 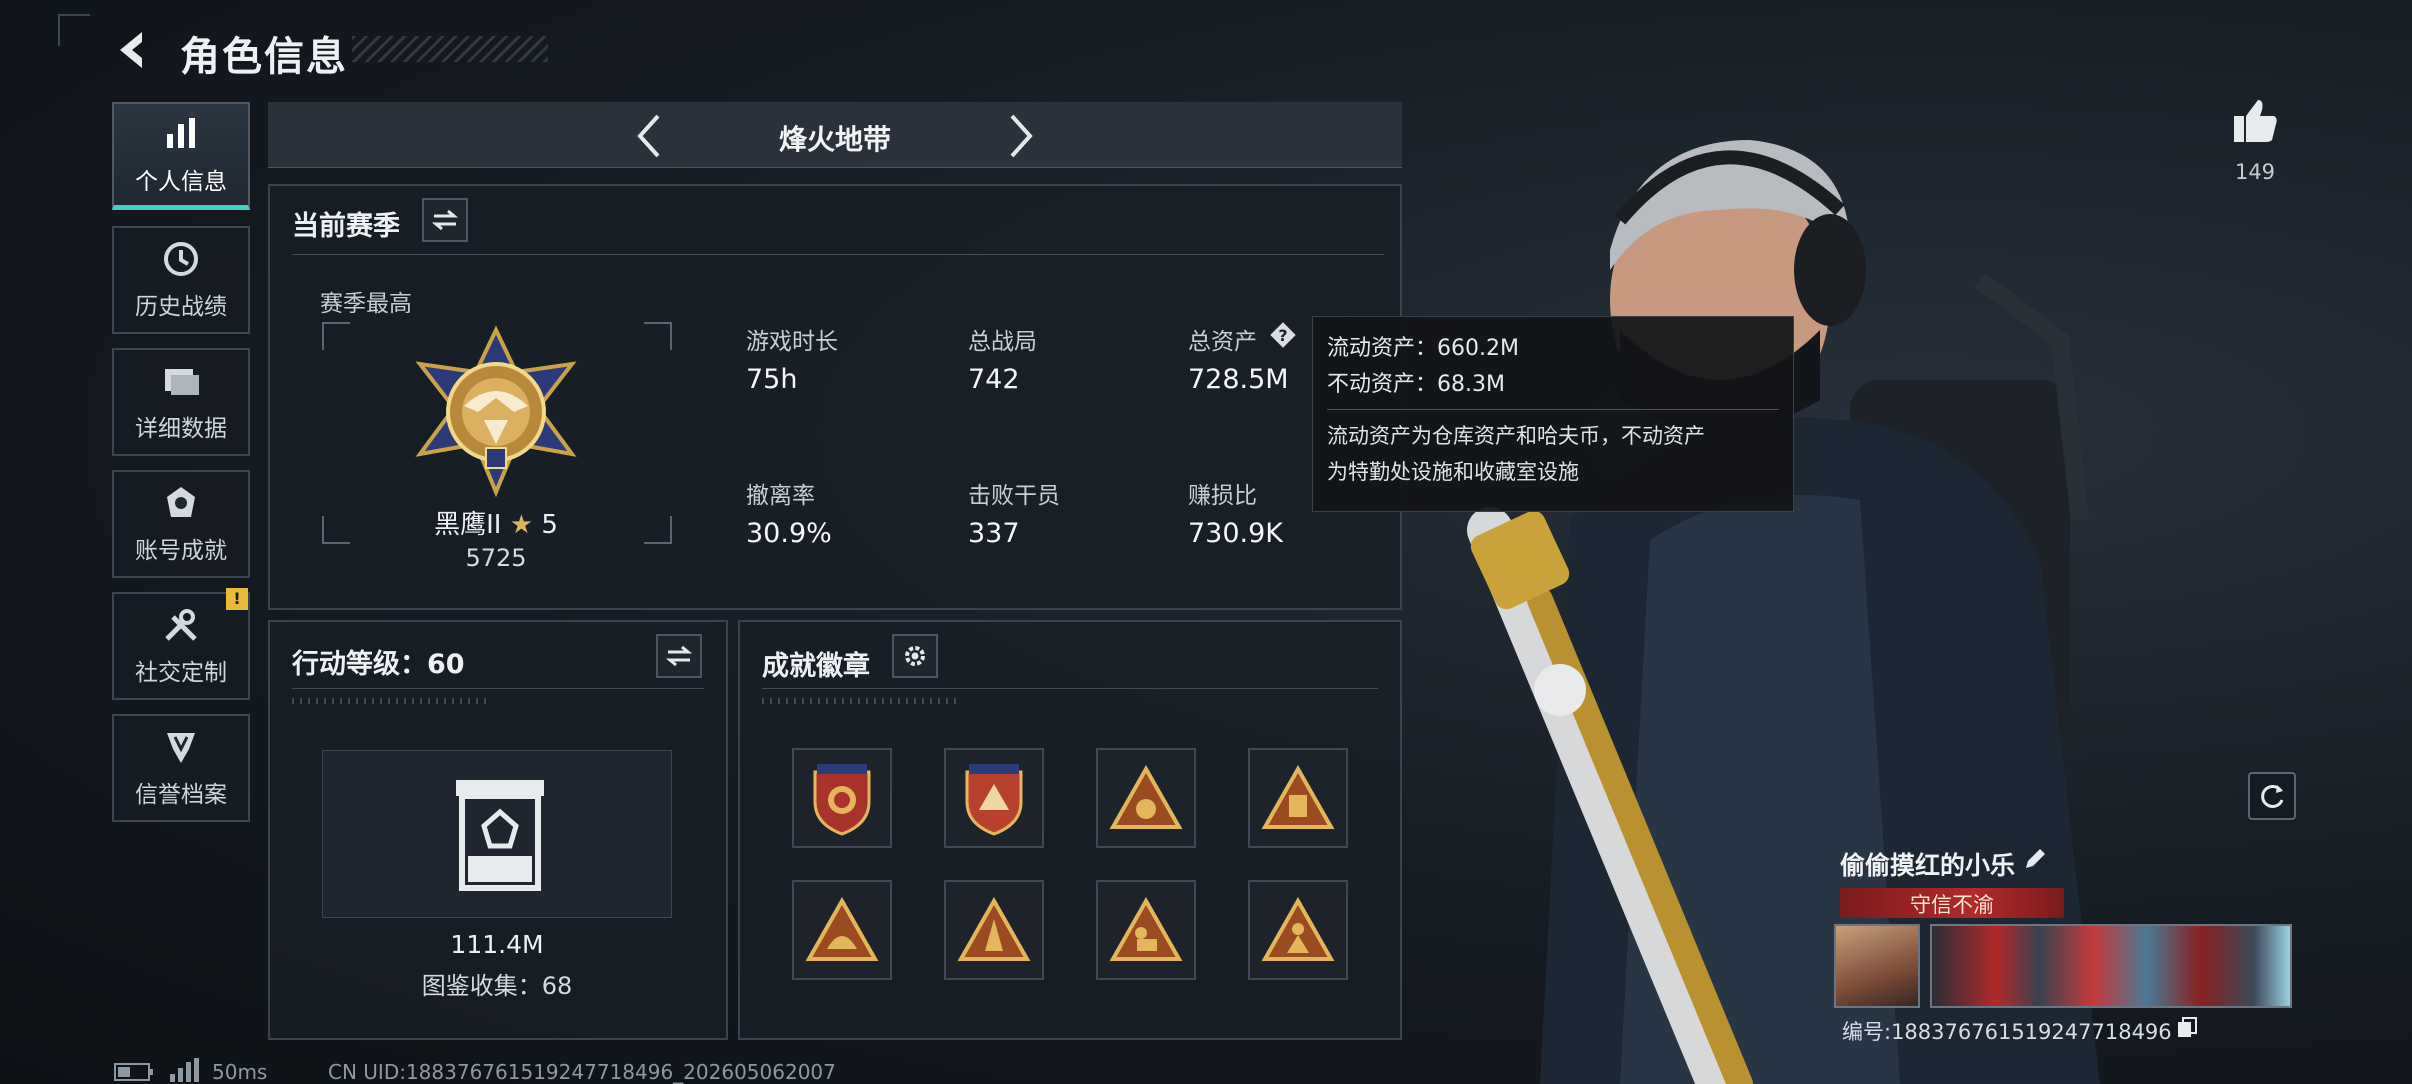 What do you see at coordinates (1022, 136) in the screenshot?
I see `next-mode-icon` at bounding box center [1022, 136].